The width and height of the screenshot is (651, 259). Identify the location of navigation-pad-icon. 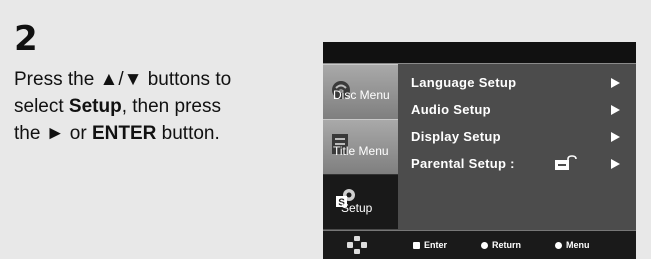
(357, 245).